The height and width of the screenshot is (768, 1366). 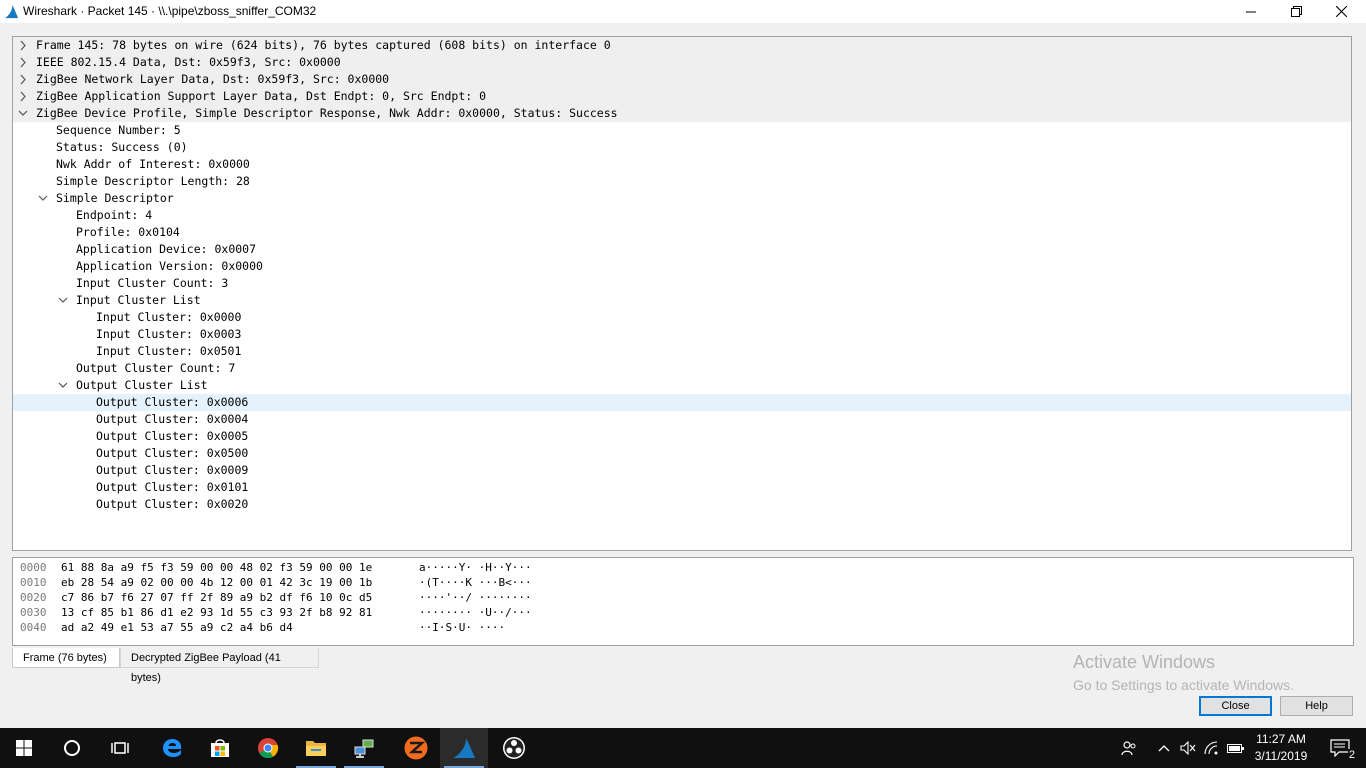 I want to click on restore-button, so click(x=1296, y=11).